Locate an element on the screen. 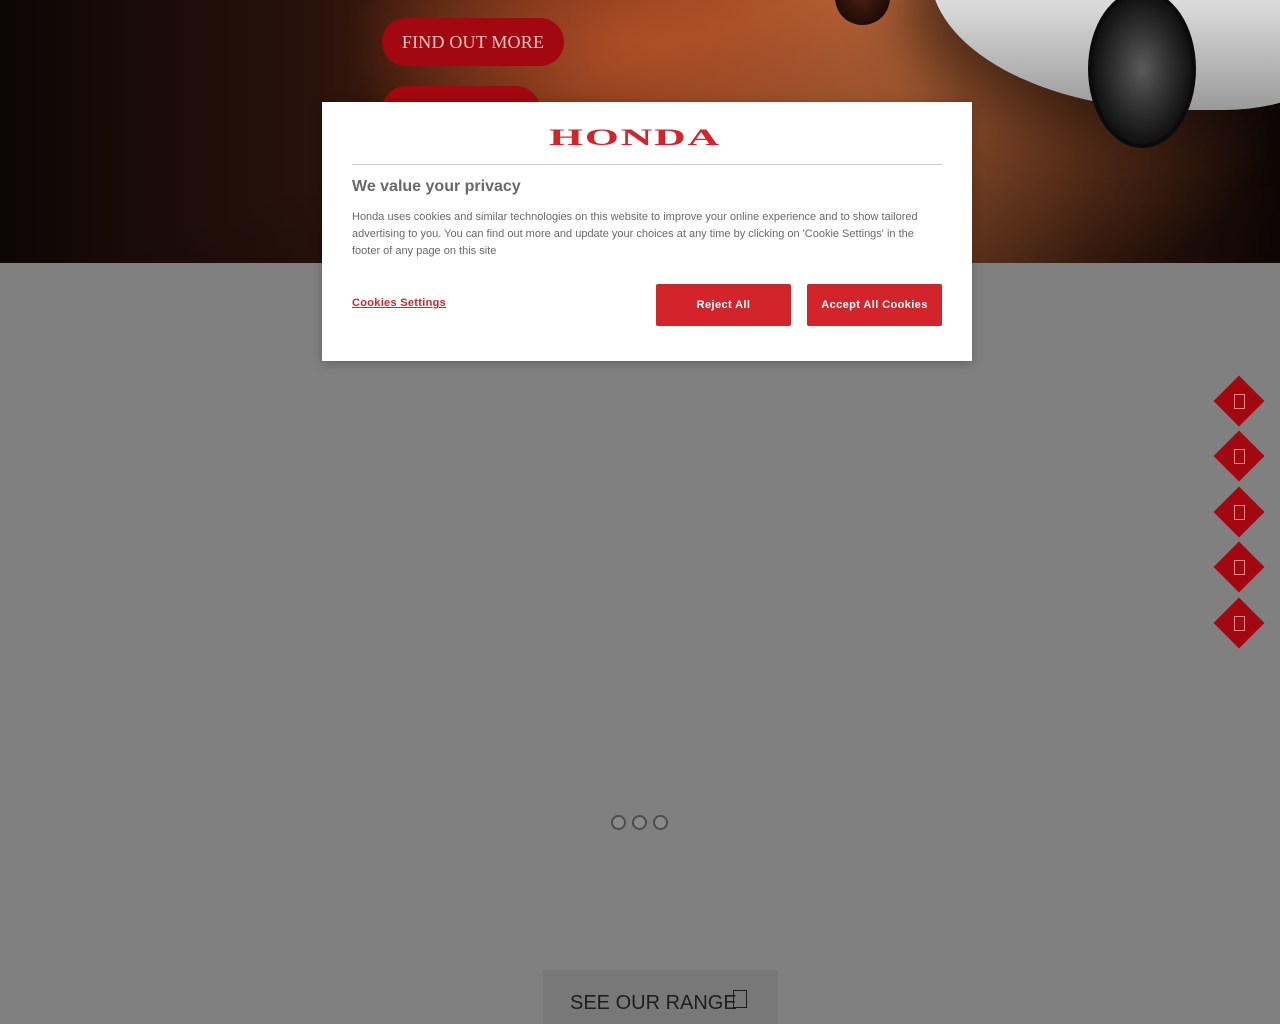 The width and height of the screenshot is (1280, 1024). honda-logo-text: HONDA is located at coordinates (635, 138).